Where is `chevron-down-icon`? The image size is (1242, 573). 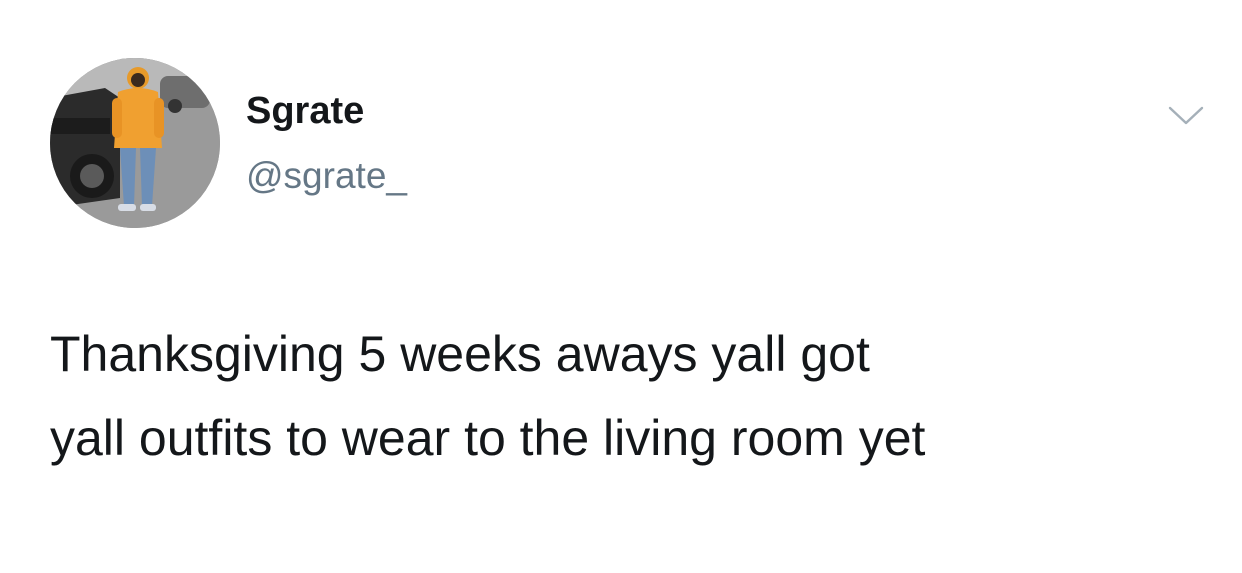 chevron-down-icon is located at coordinates (1186, 115).